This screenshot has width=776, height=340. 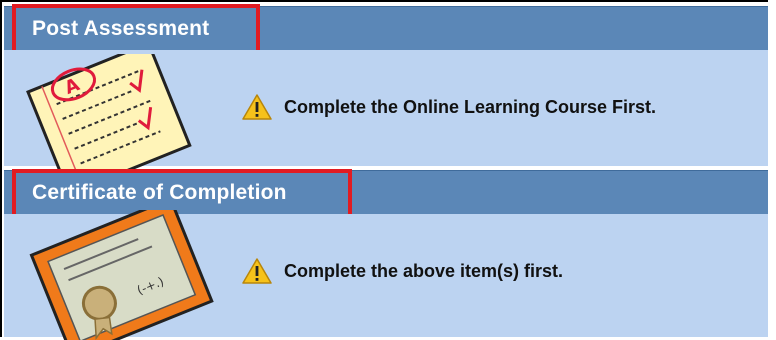 What do you see at coordinates (772, 168) in the screenshot?
I see `right-edge` at bounding box center [772, 168].